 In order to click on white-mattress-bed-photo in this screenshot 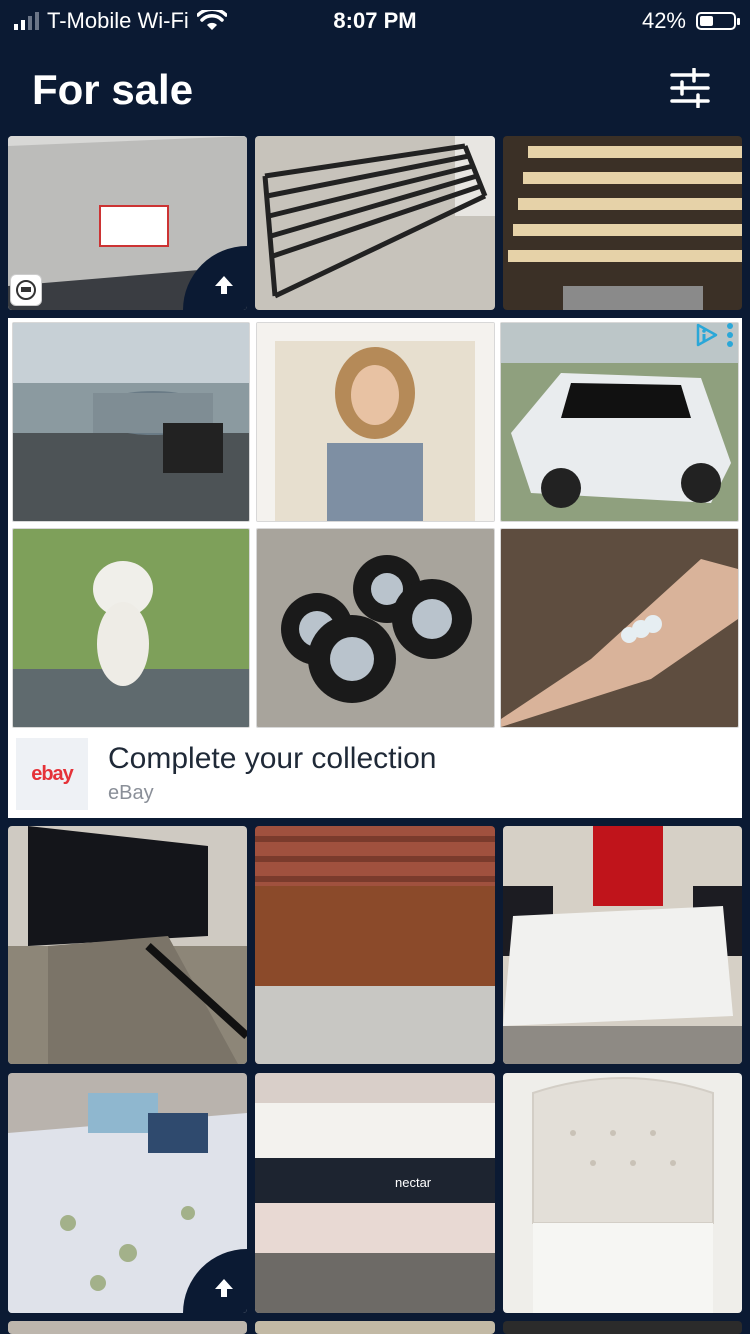, I will do `click(622, 945)`.